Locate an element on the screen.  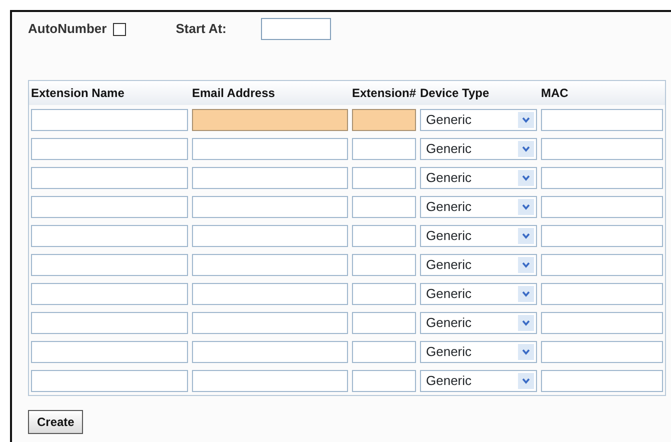
auto-number-checkbox is located at coordinates (119, 29).